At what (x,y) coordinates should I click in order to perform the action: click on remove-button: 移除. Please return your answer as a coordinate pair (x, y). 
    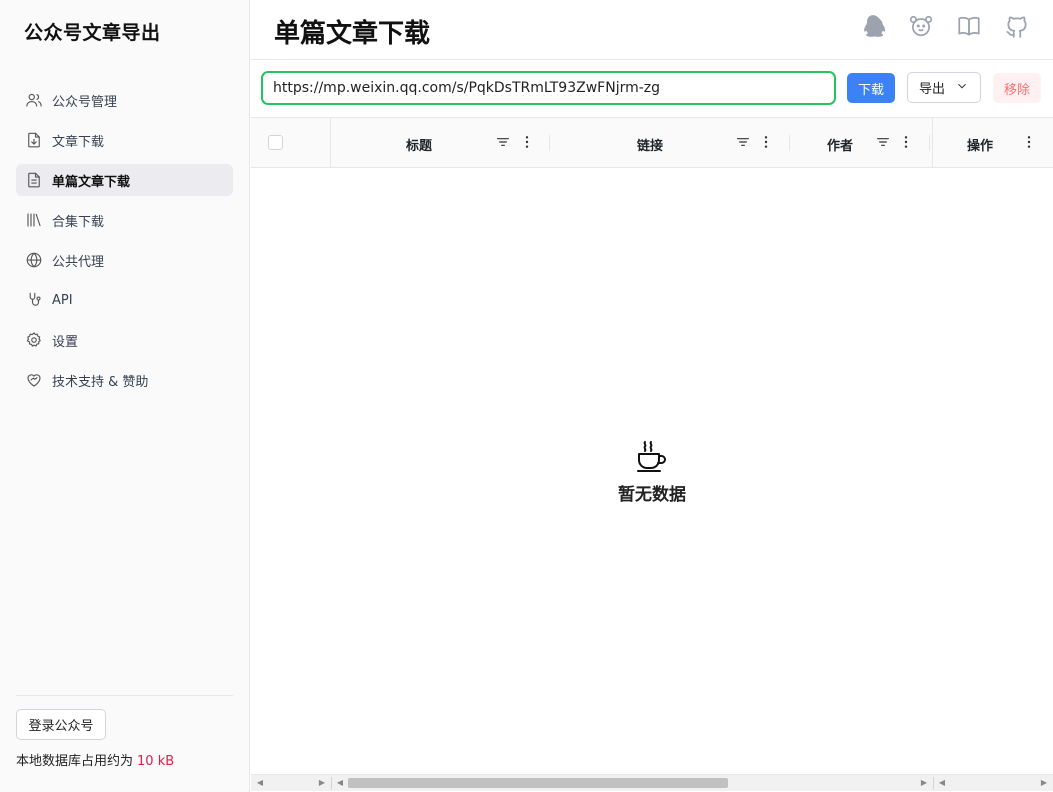
    Looking at the image, I should click on (1017, 88).